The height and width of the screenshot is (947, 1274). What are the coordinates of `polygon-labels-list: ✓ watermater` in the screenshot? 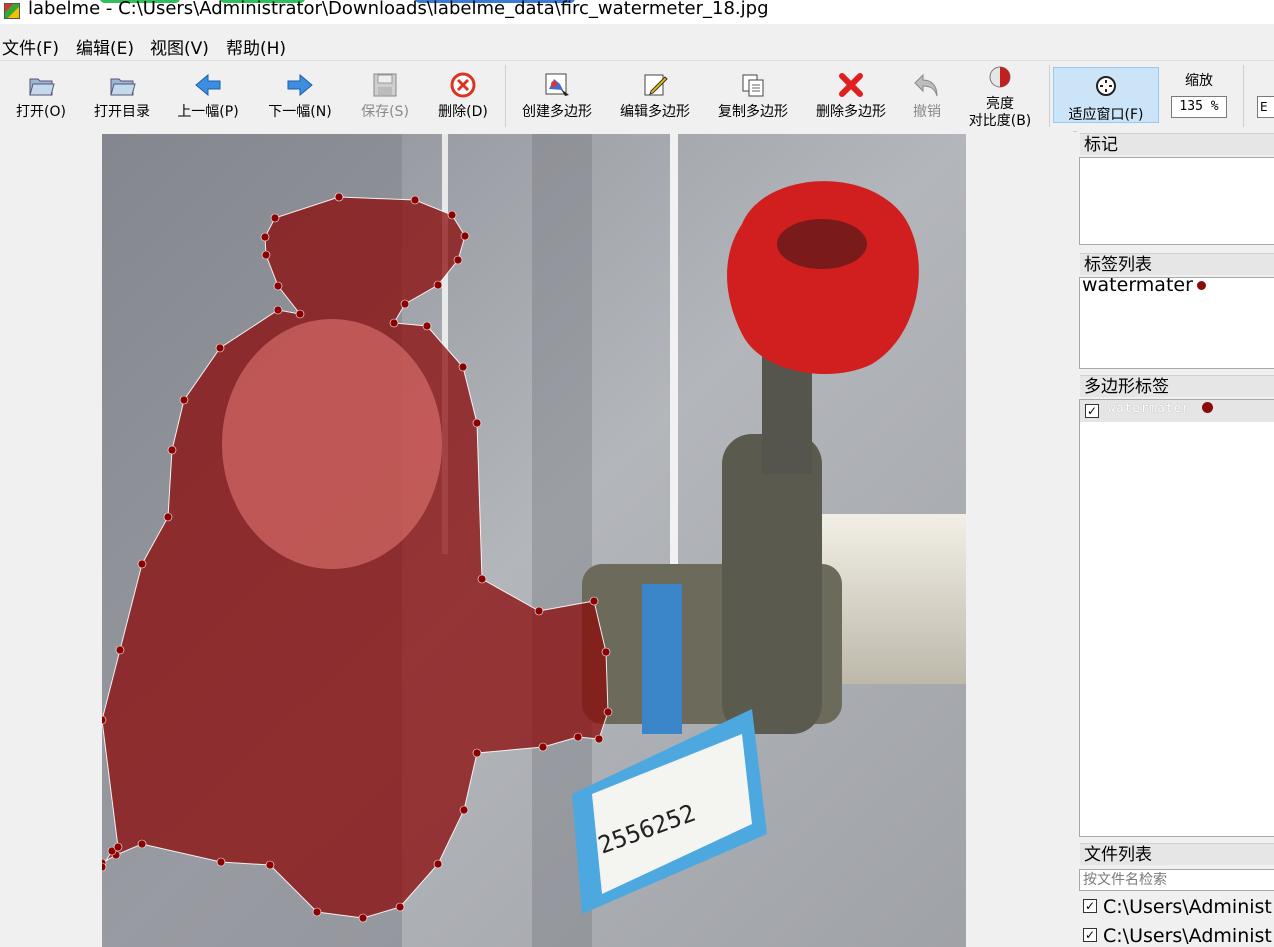 It's located at (1176, 618).